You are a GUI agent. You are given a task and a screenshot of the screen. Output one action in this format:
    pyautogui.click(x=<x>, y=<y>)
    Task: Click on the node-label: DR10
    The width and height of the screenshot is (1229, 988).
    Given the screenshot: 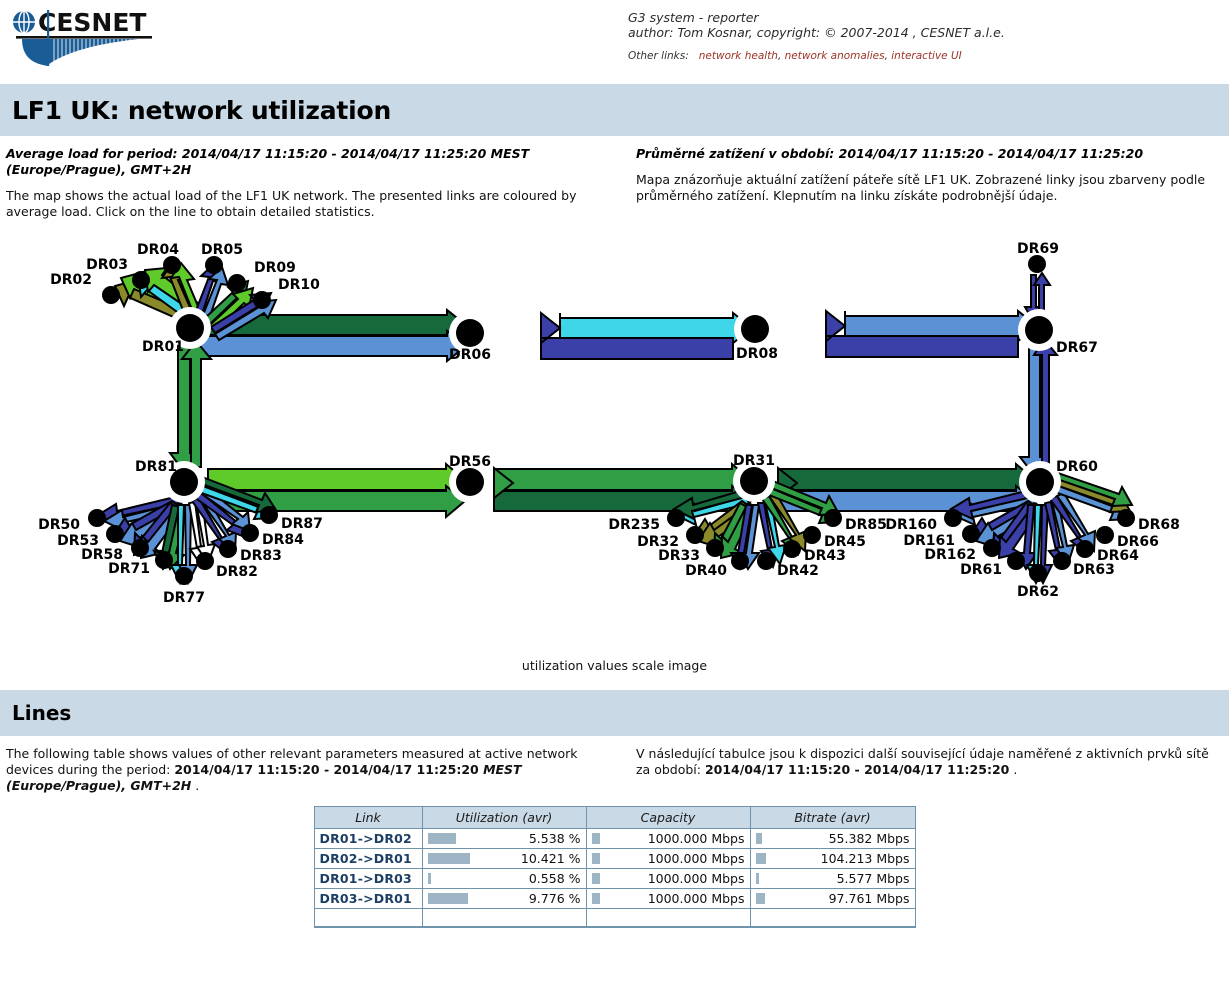 What is the action you would take?
    pyautogui.click(x=299, y=285)
    